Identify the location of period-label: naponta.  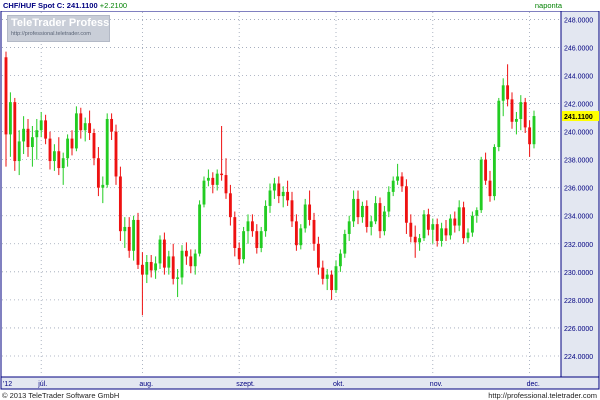
(548, 5).